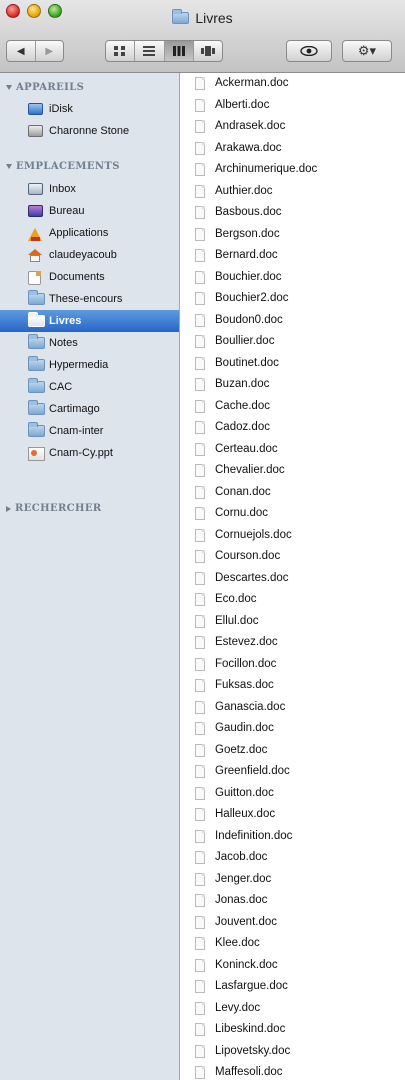  What do you see at coordinates (293, 149) in the screenshot?
I see `file-row: Arakawa.doc` at bounding box center [293, 149].